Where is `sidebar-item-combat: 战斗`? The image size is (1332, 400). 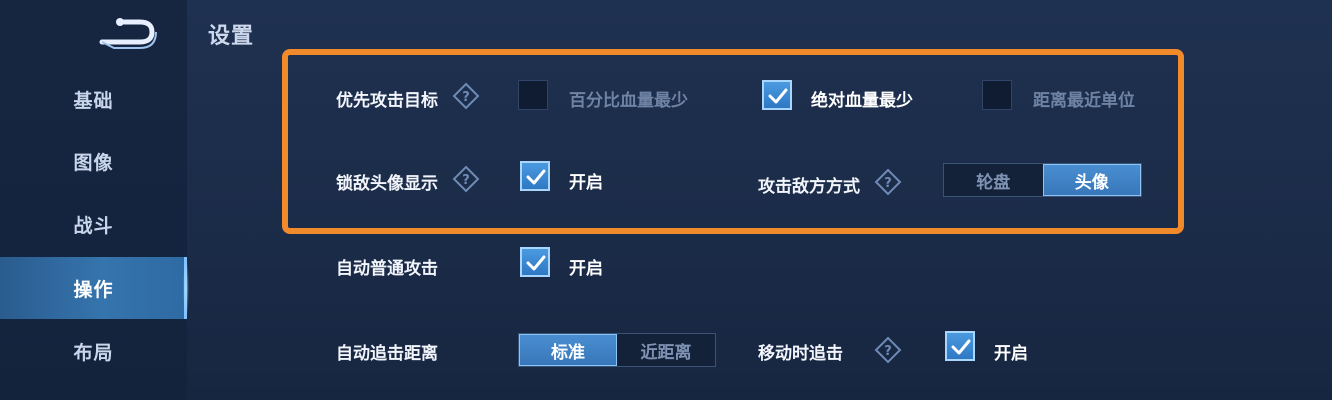
sidebar-item-combat: 战斗 is located at coordinates (93, 224).